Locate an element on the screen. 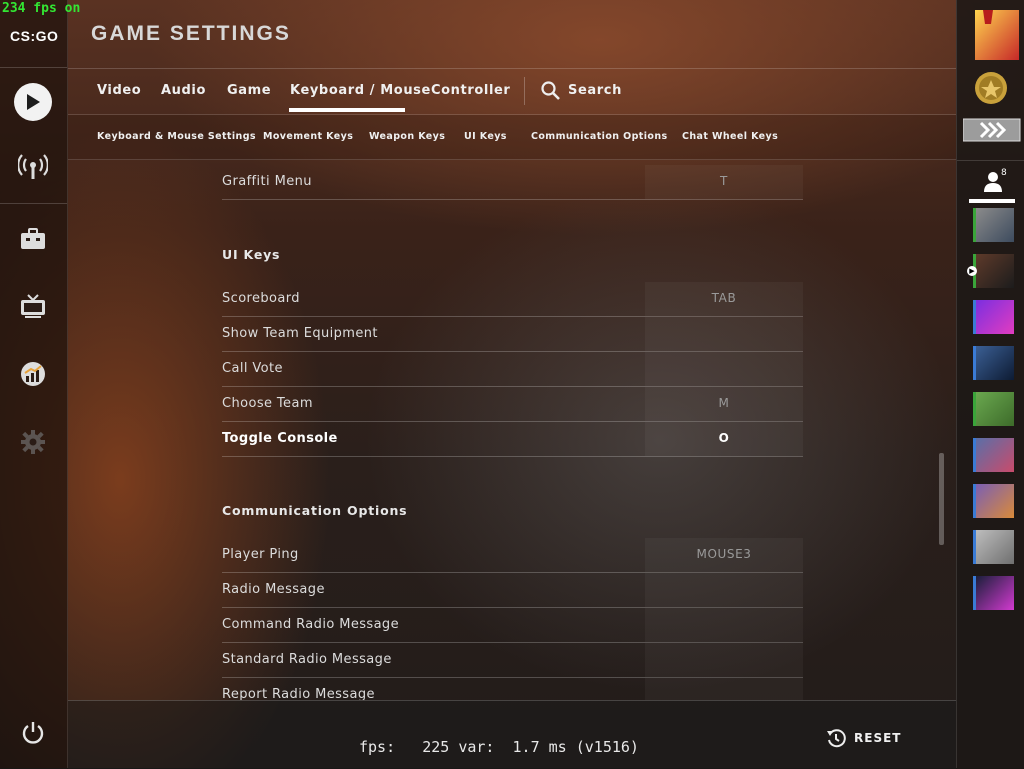 This screenshot has width=1024, height=769. subtab-ui-keys: UI Keys is located at coordinates (485, 136).